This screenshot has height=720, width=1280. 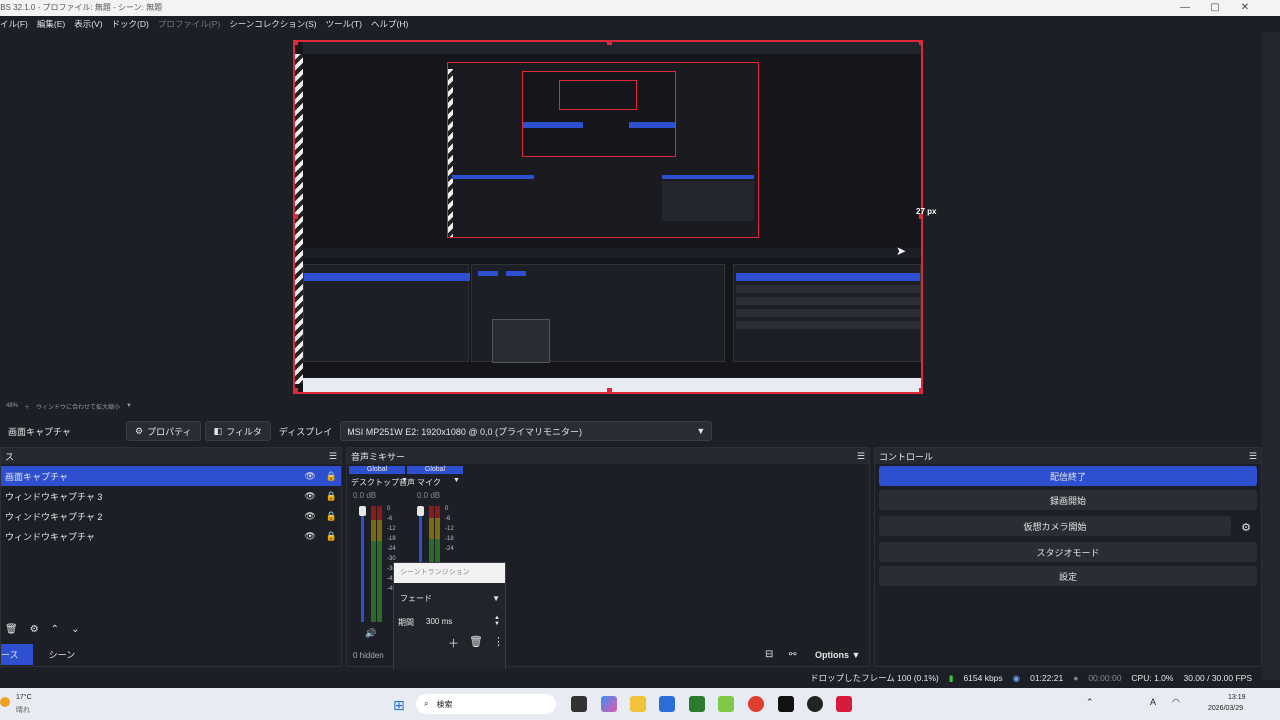 What do you see at coordinates (429, 482) in the screenshot?
I see `mixer-channel-name: マイク` at bounding box center [429, 482].